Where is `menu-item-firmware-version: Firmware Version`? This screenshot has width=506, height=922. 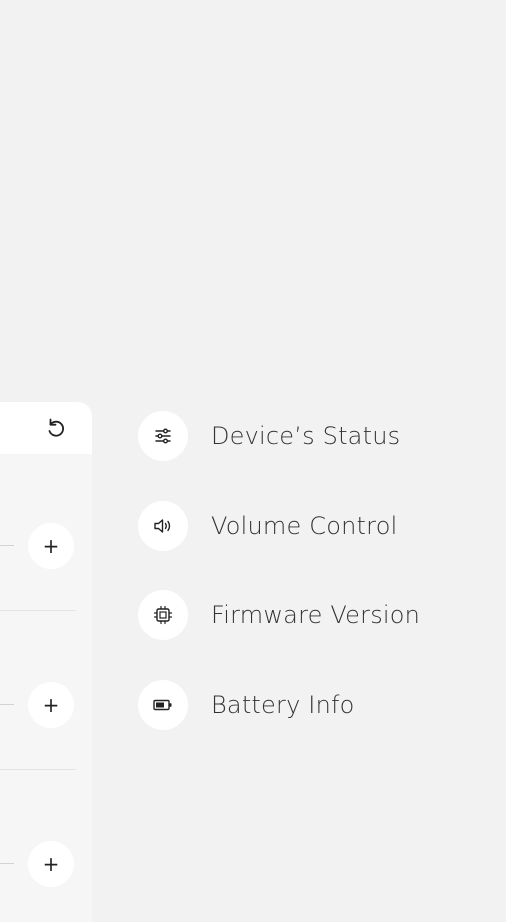 menu-item-firmware-version: Firmware Version is located at coordinates (318, 615).